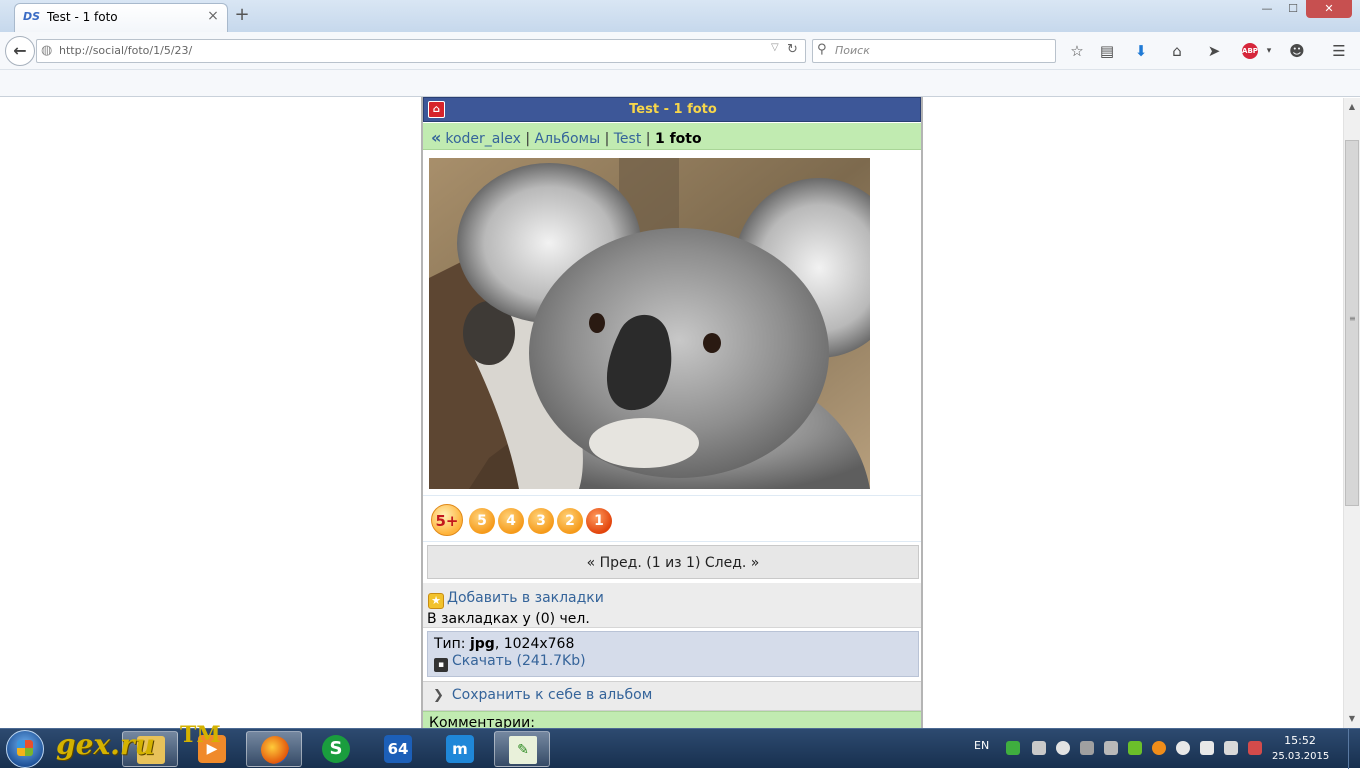  Describe the element at coordinates (541, 521) in the screenshot. I see `rating-3-button: 3` at that location.